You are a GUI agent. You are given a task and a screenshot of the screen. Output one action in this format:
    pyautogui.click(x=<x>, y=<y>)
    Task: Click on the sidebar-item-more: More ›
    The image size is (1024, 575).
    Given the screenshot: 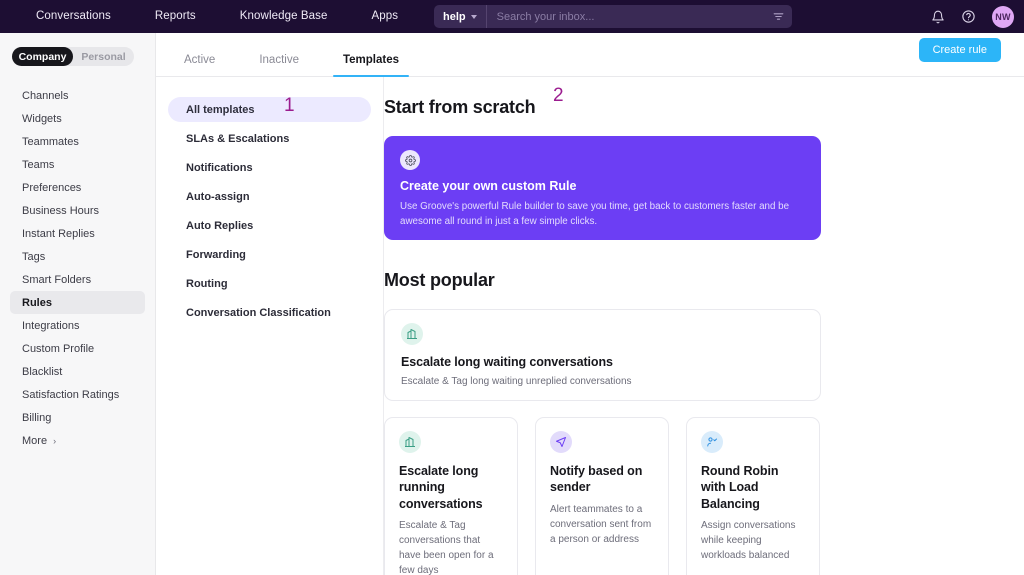 What is the action you would take?
    pyautogui.click(x=77, y=440)
    